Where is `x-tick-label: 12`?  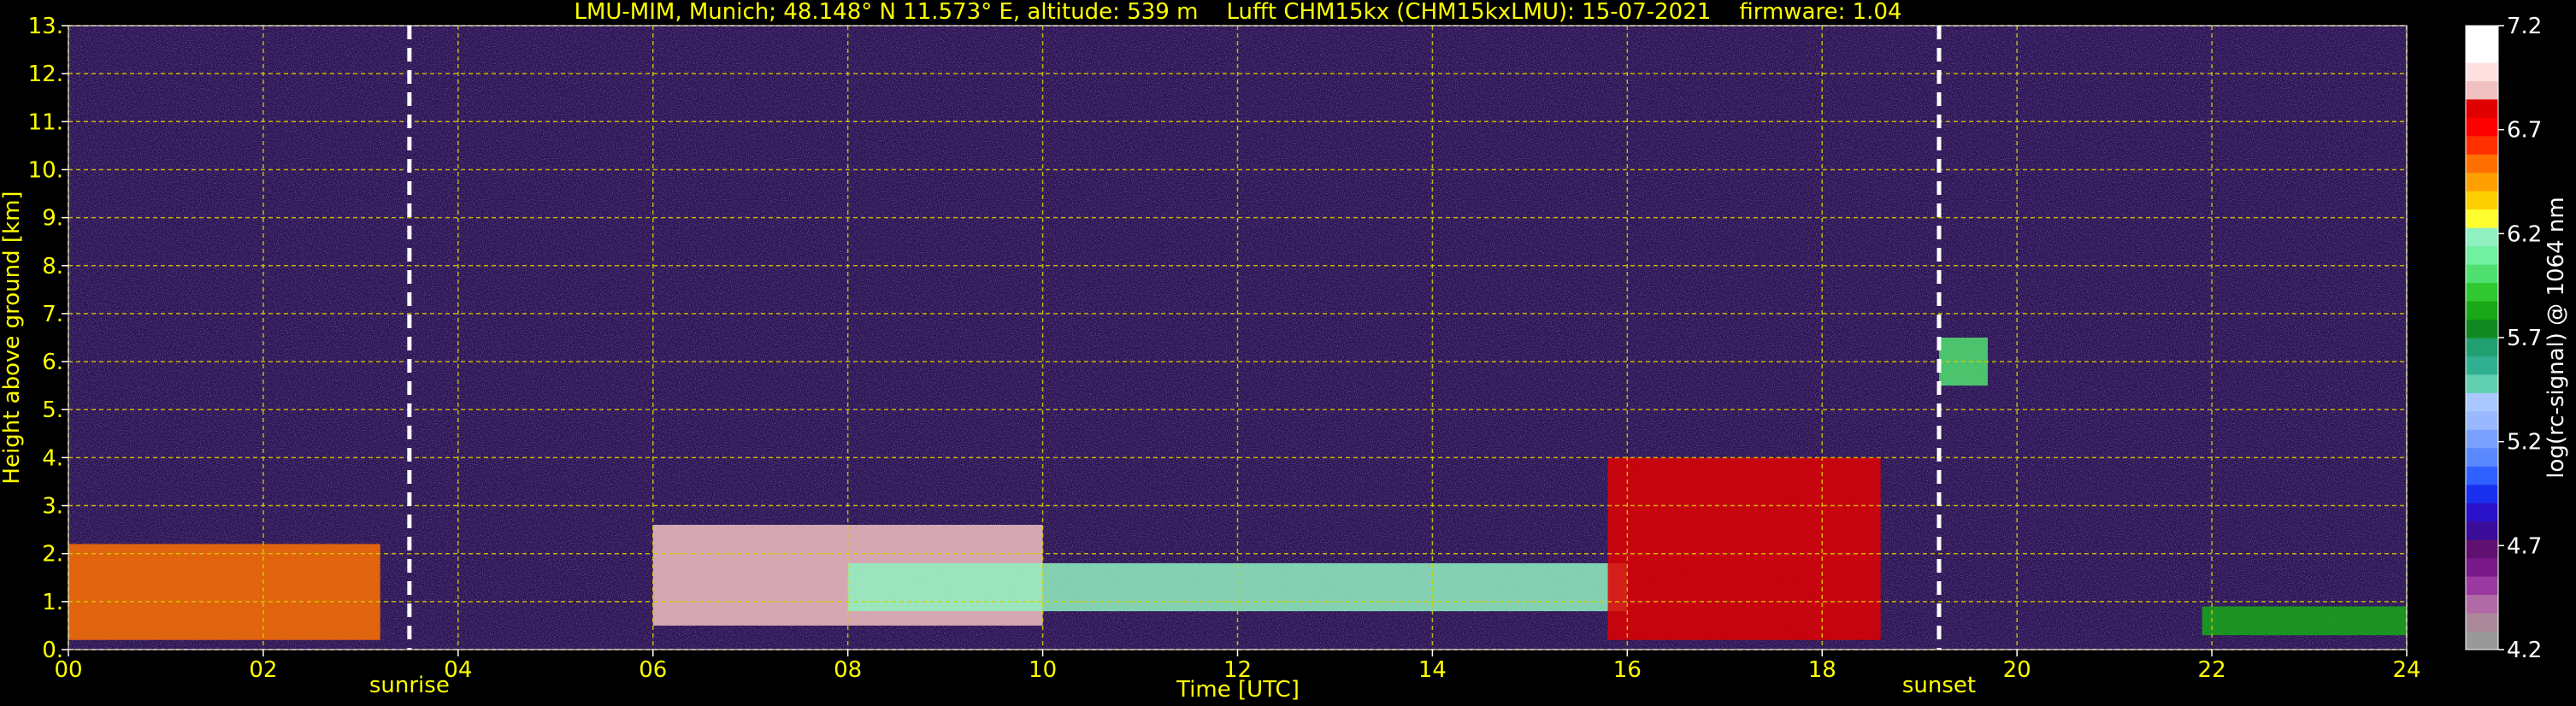 x-tick-label: 12 is located at coordinates (1237, 670).